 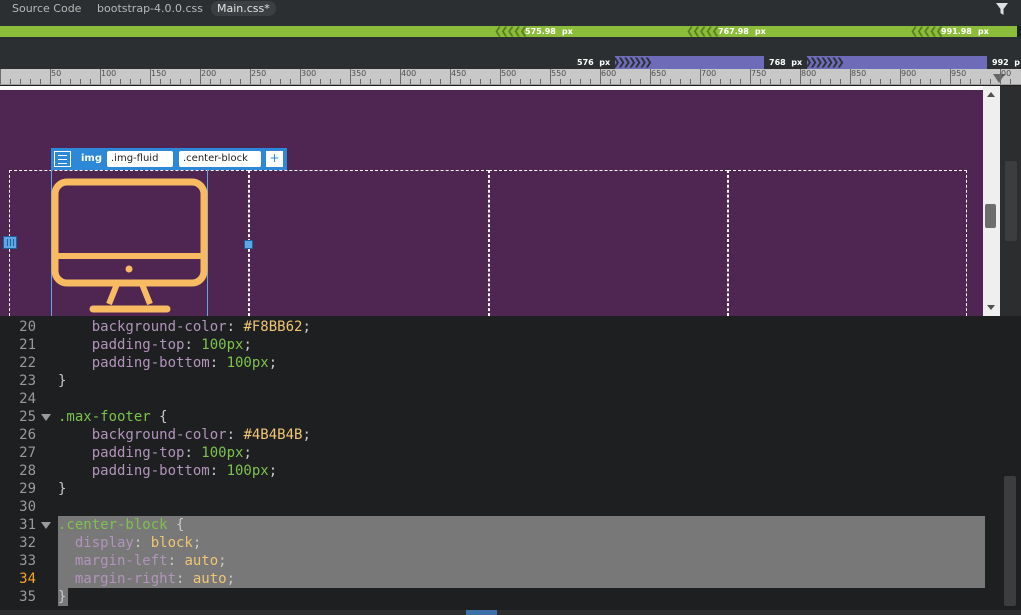 I want to click on media-query-label: 767.98 px, so click(x=742, y=31).